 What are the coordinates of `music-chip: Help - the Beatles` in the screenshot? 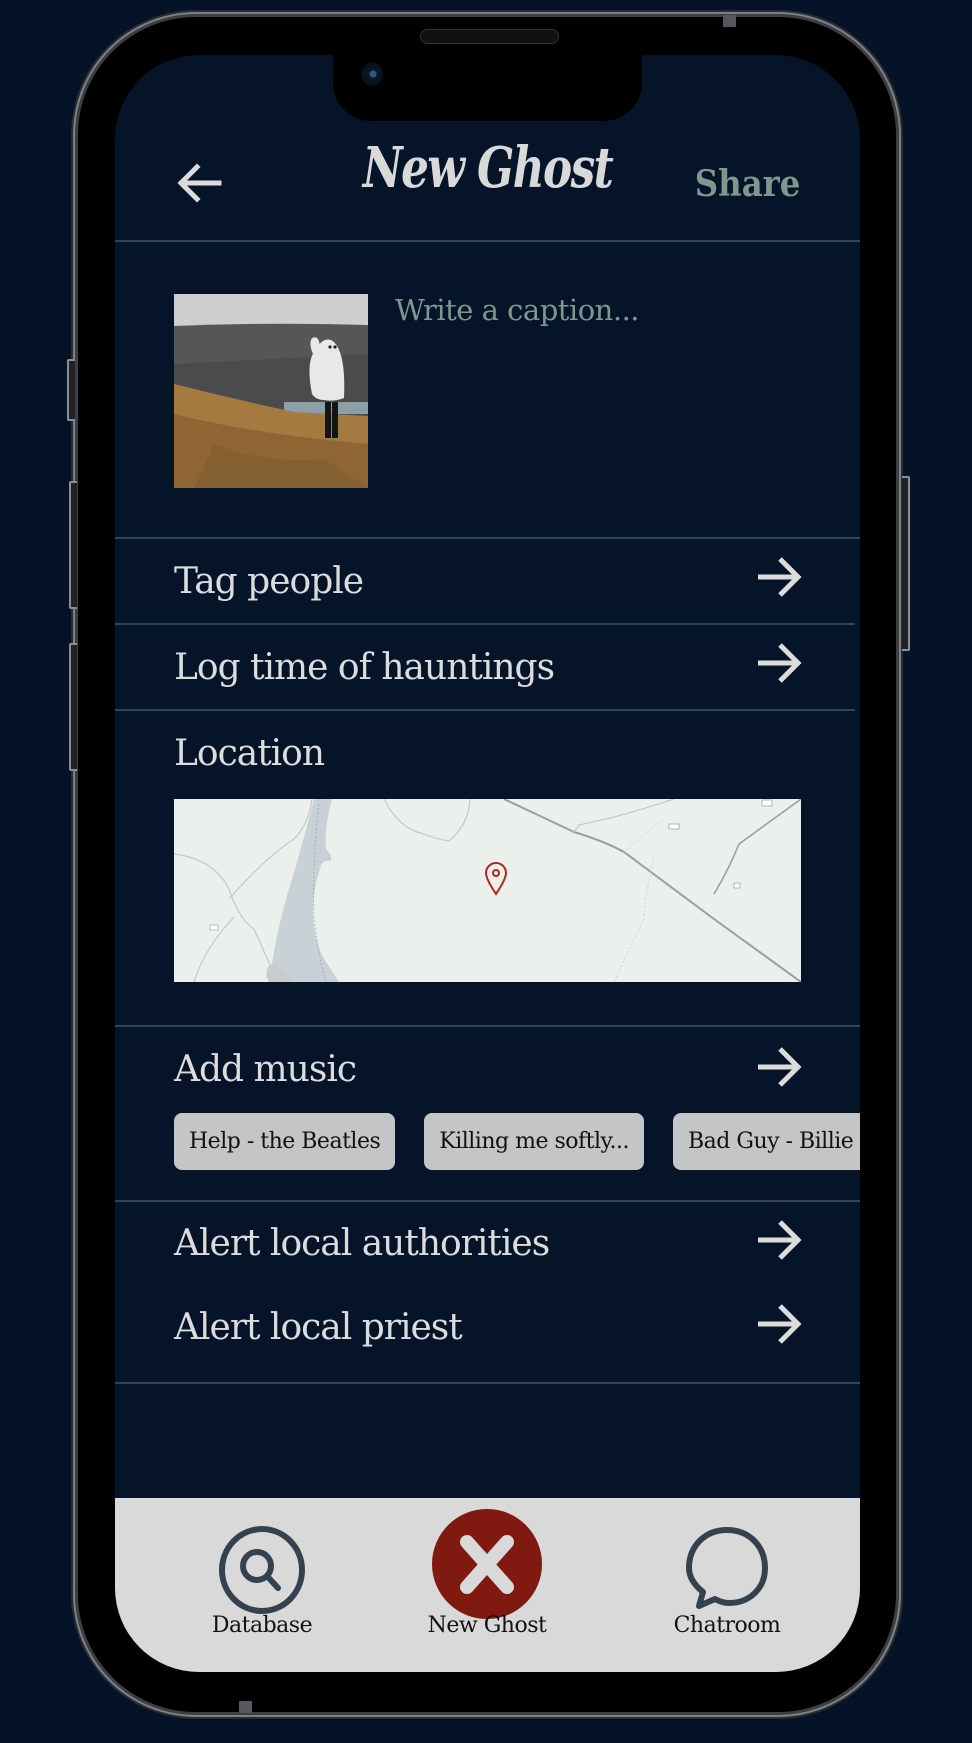 It's located at (285, 1141).